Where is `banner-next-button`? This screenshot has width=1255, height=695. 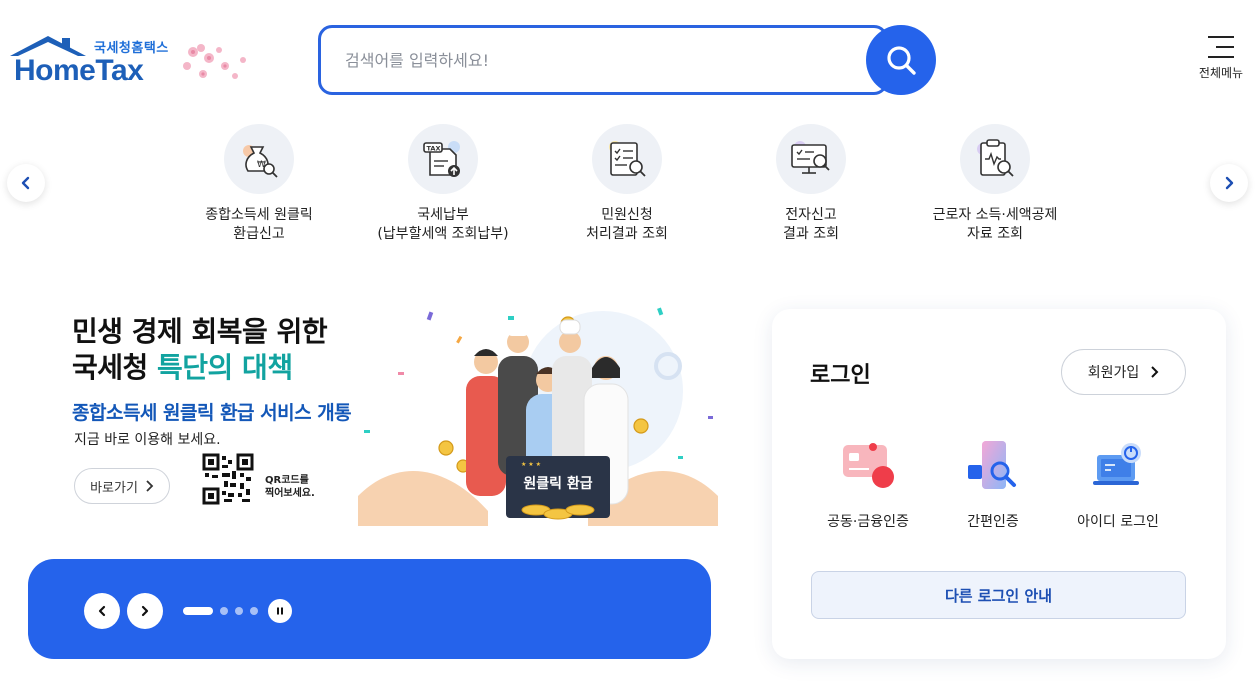
banner-next-button is located at coordinates (145, 611).